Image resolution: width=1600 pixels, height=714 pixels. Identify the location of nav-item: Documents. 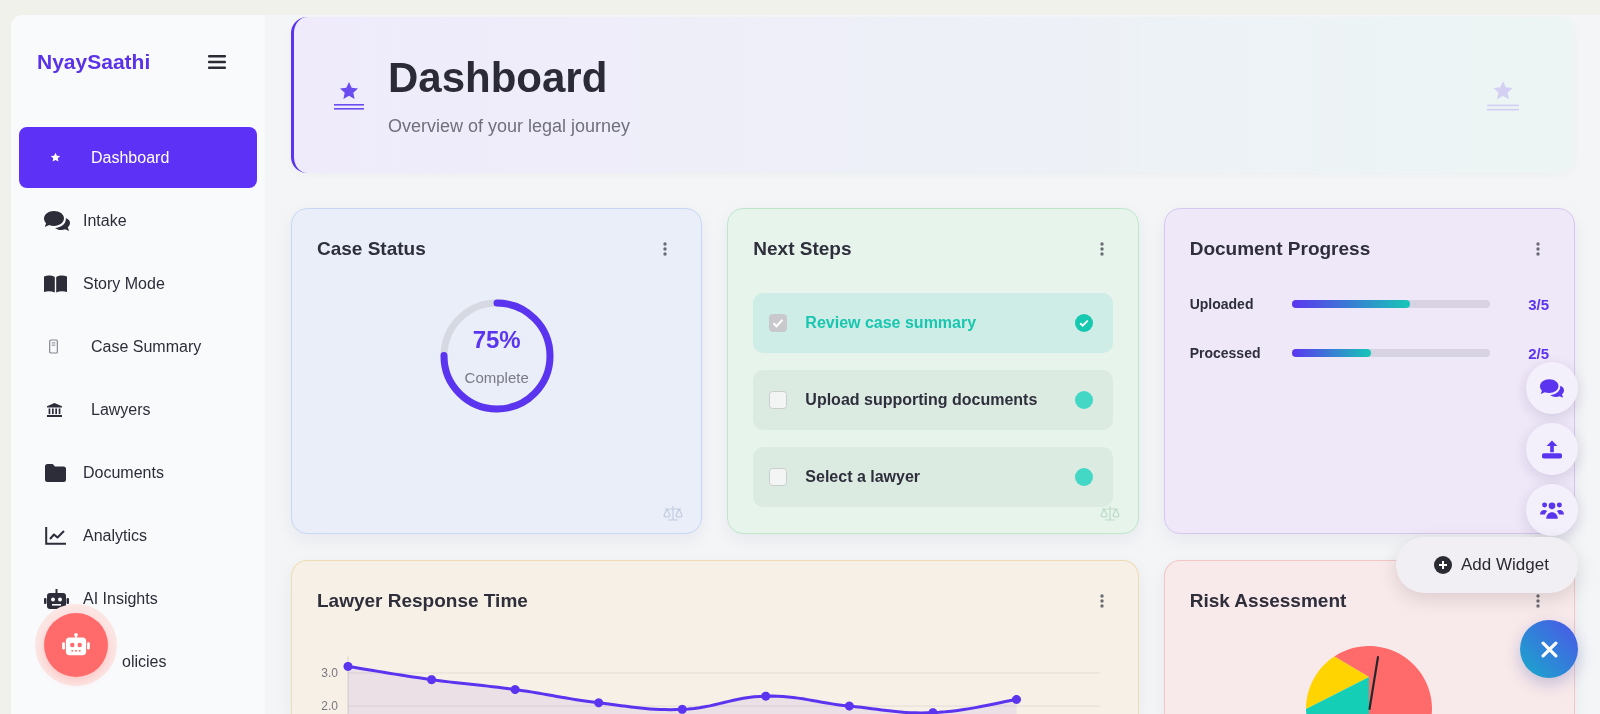
(138, 472).